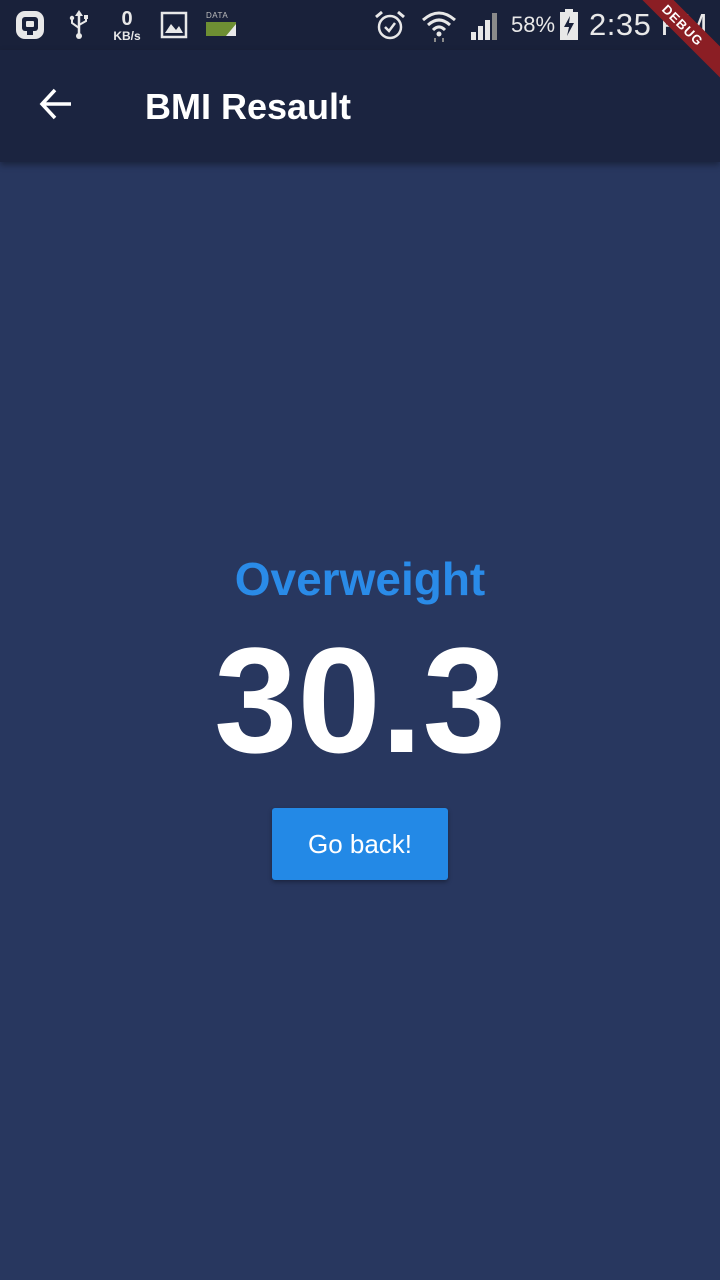 Image resolution: width=720 pixels, height=1280 pixels. I want to click on status-bar: 0 KB/s DATA 58% 2:35 PM, so click(360, 25).